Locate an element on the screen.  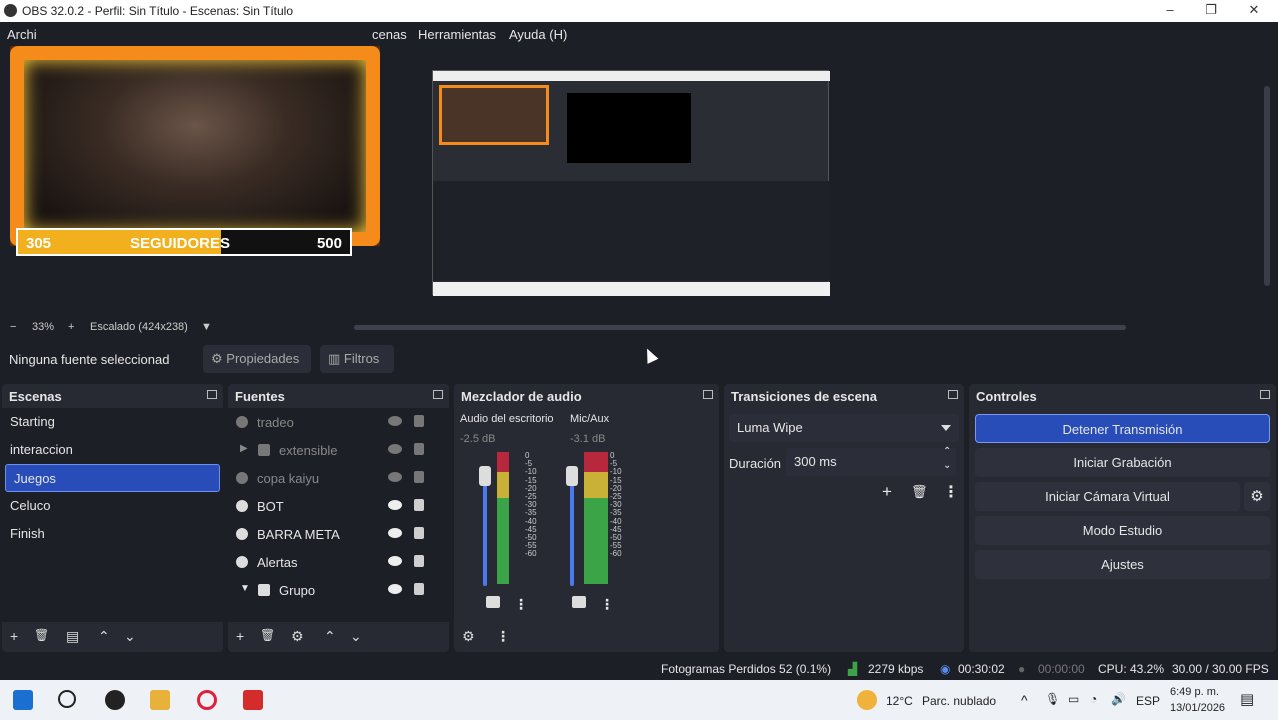
move-source-down-button: ⌄ is located at coordinates (356, 636).